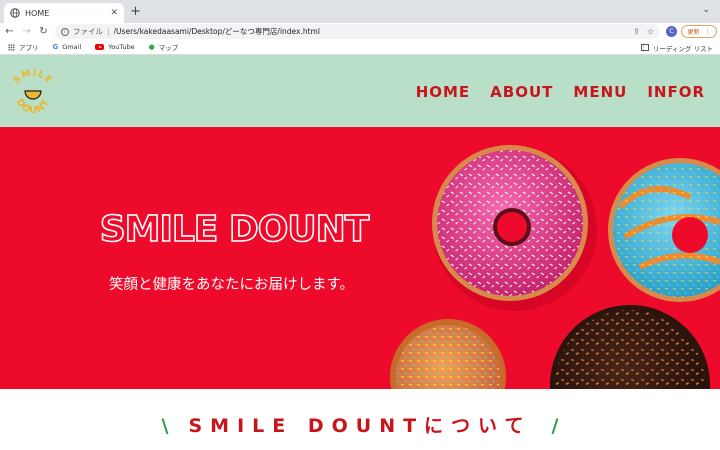 This screenshot has width=720, height=450. Describe the element at coordinates (443, 92) in the screenshot. I see `nav-home: HOME` at that location.